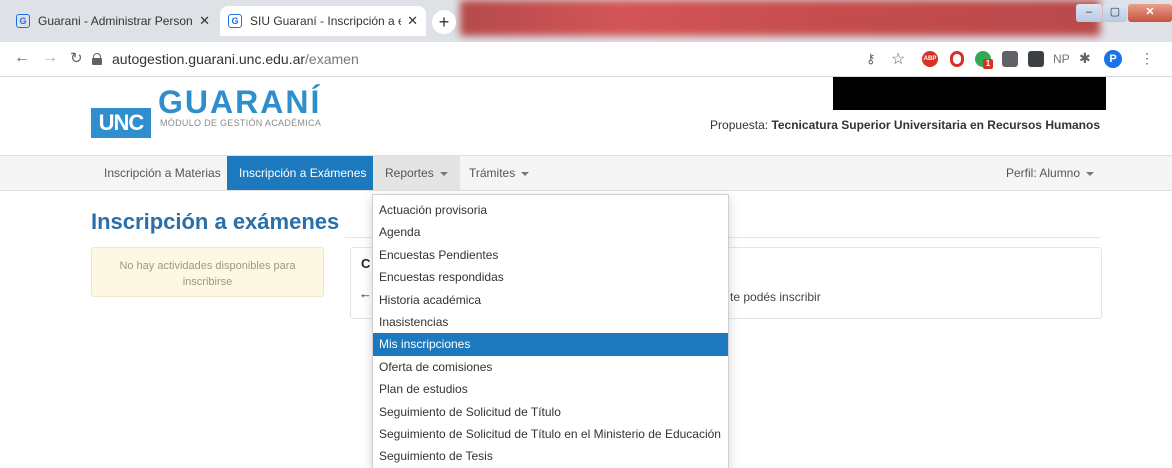 The height and width of the screenshot is (468, 1172). What do you see at coordinates (969, 93) in the screenshot?
I see `redacted-user-name` at bounding box center [969, 93].